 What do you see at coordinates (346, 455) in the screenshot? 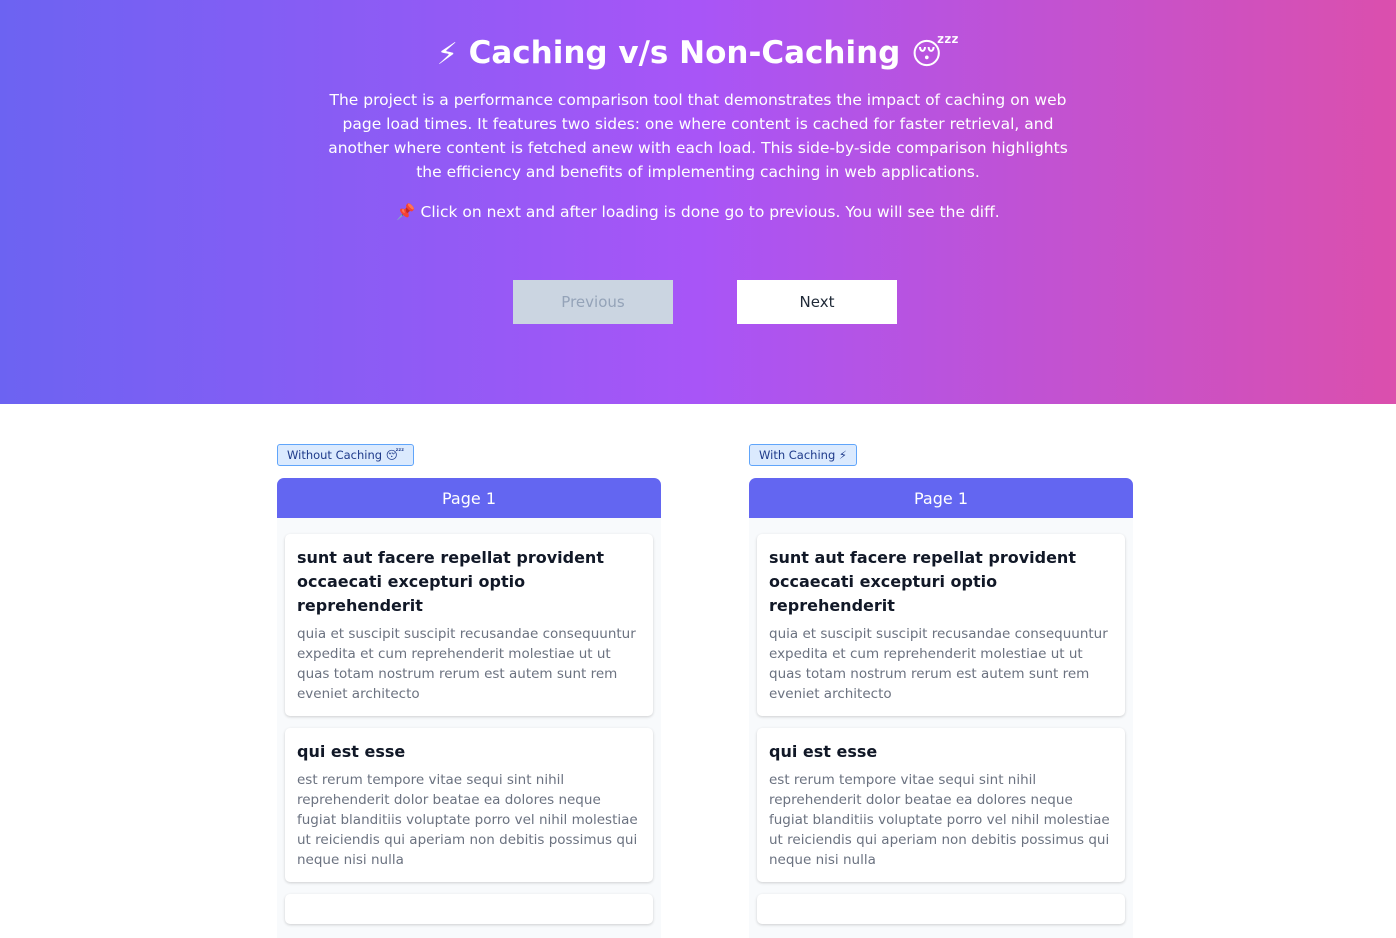
I see `without-caching-tag: Without Caching 😴` at bounding box center [346, 455].